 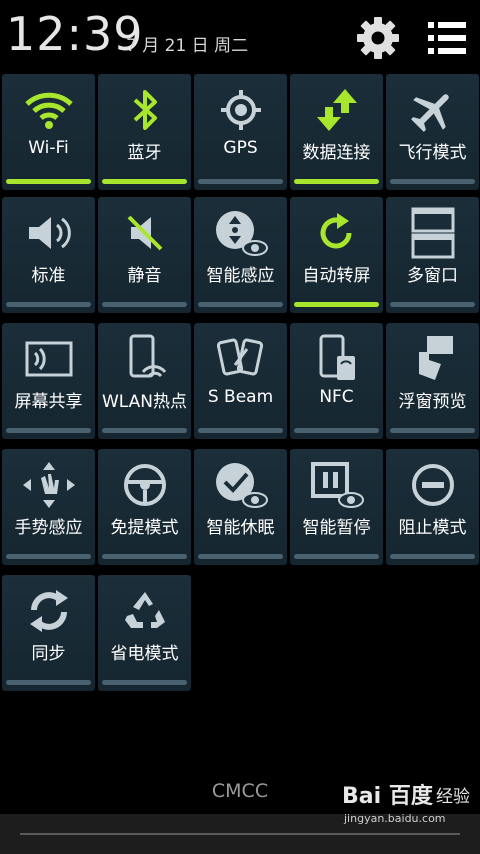 What do you see at coordinates (432, 485) in the screenshot?
I see `block-icon` at bounding box center [432, 485].